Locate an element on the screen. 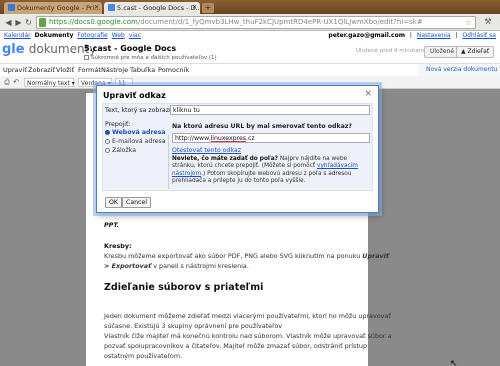 Image resolution: width=500 pixels, height=366 pixels. style-select-value: Normálny text is located at coordinates (48, 83).